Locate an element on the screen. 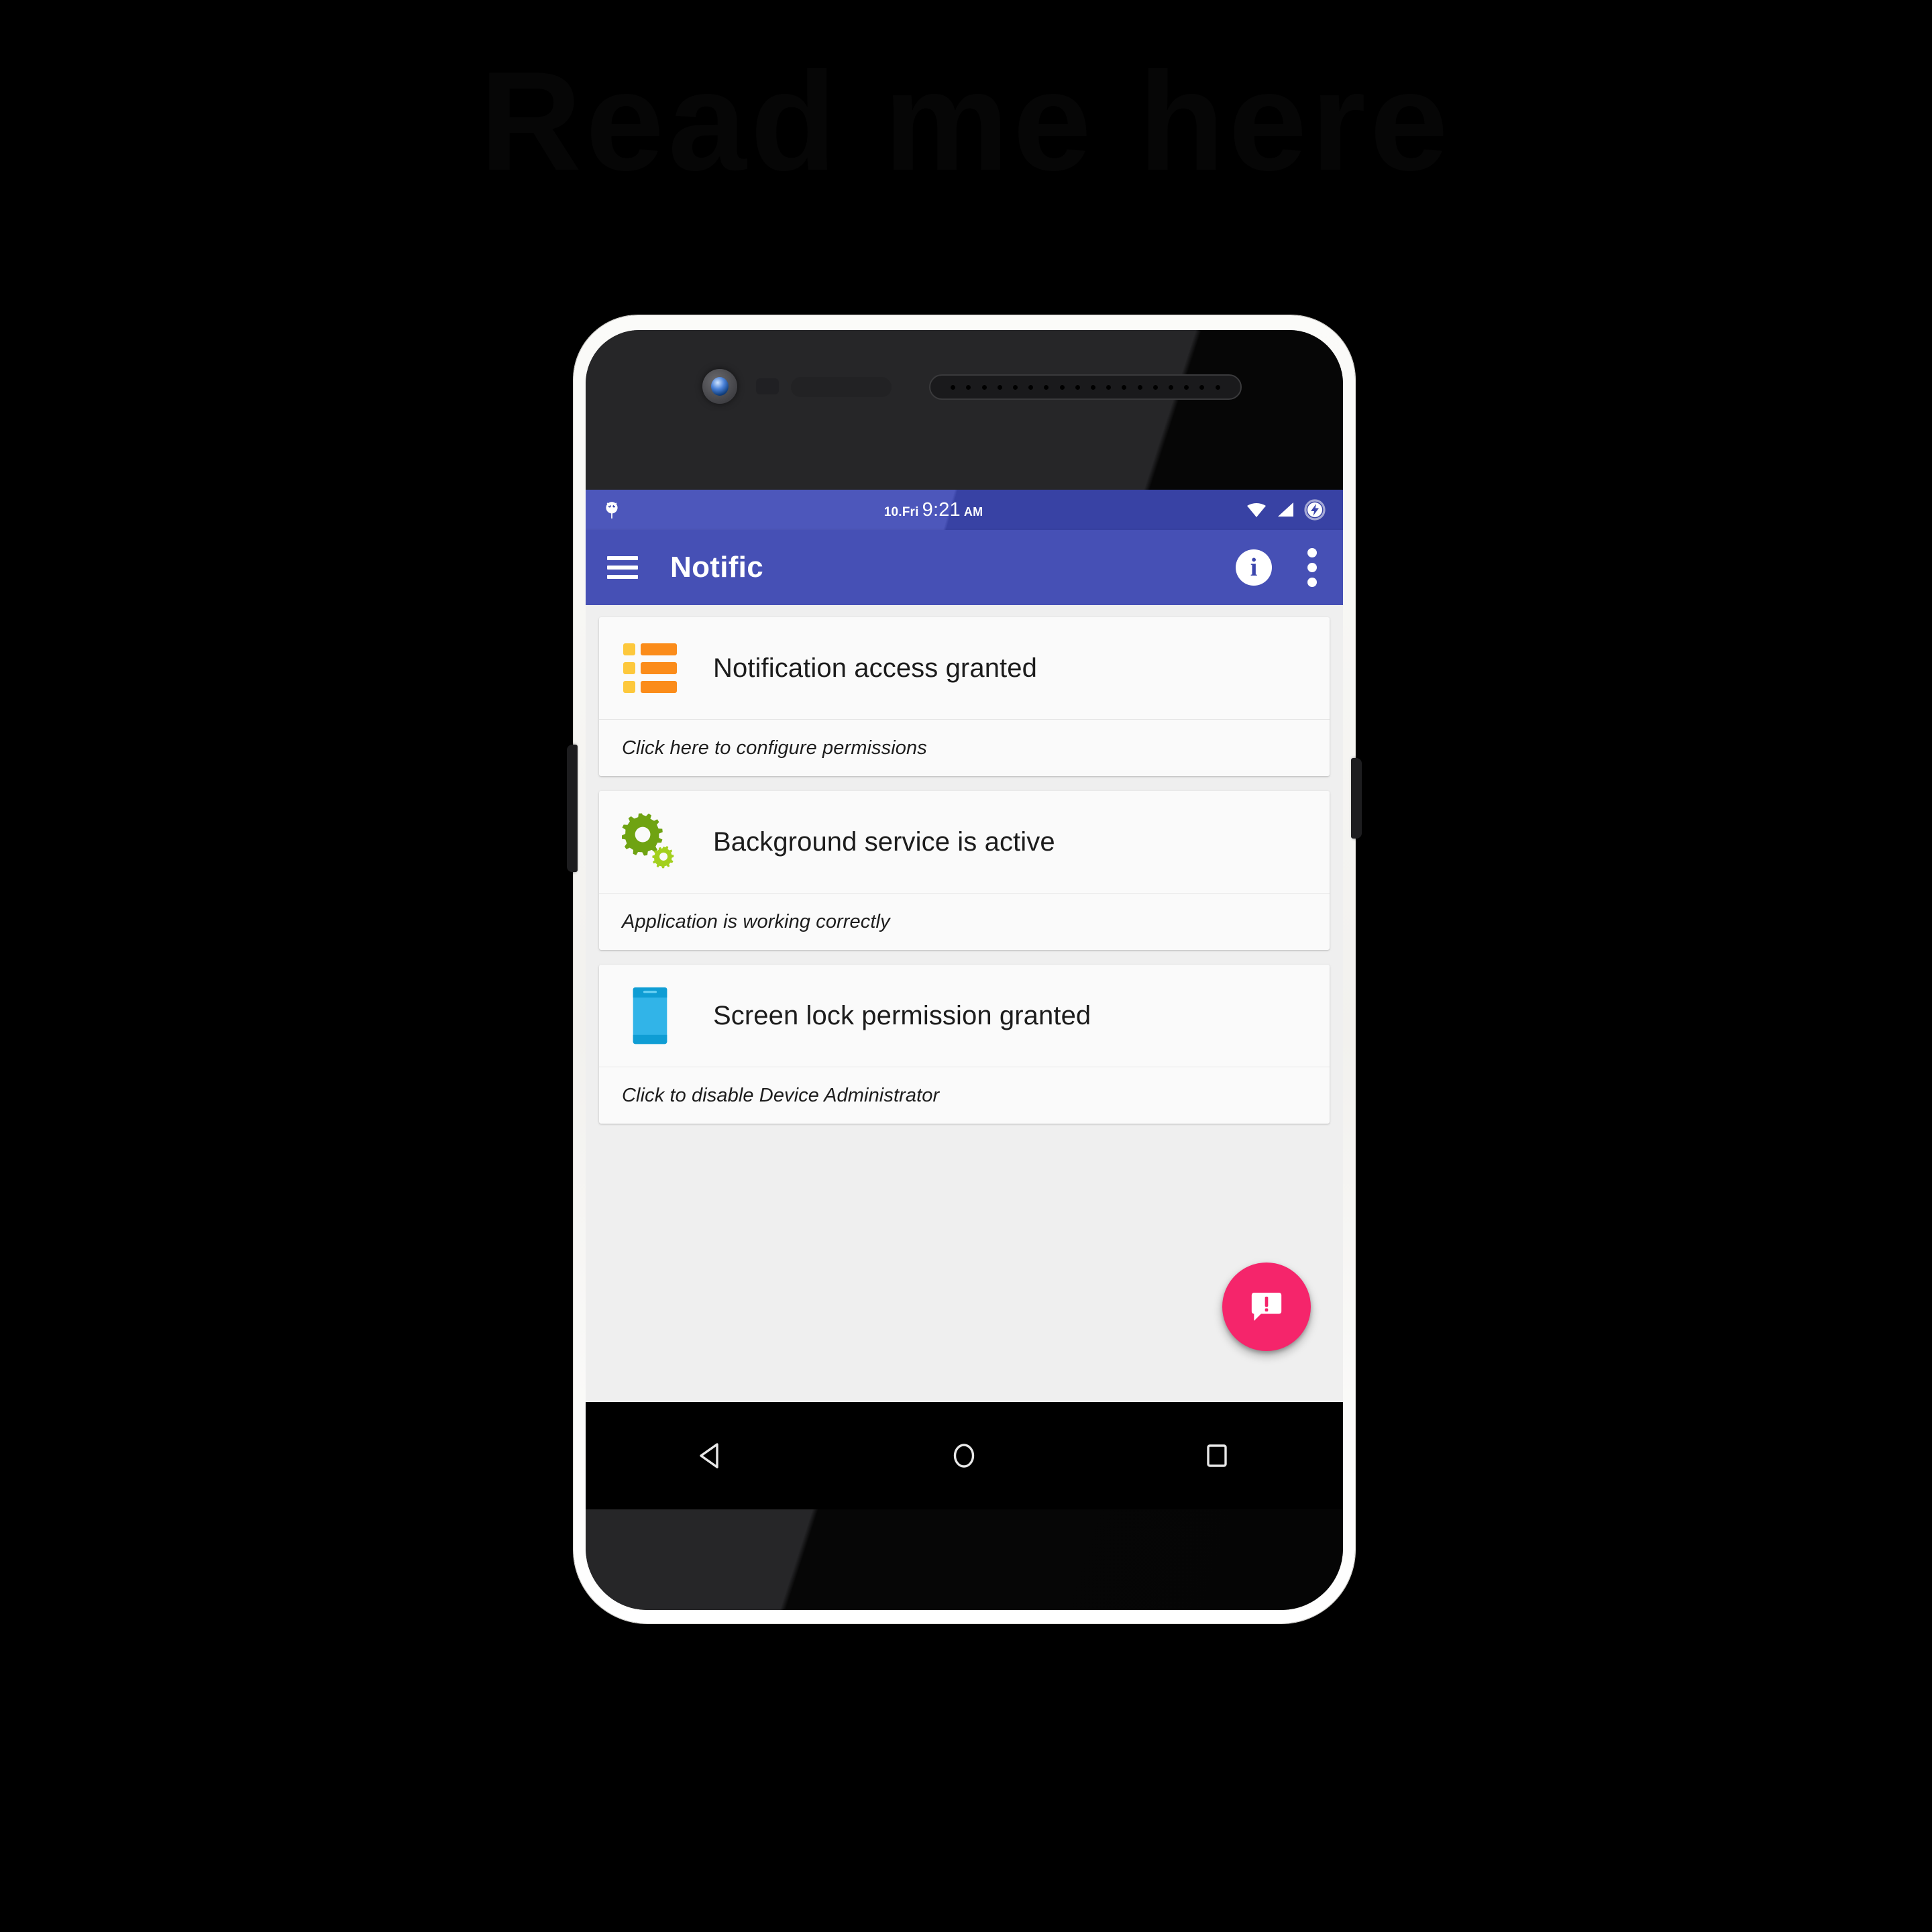 This screenshot has height=1932, width=1932. clock-meridiem: AM is located at coordinates (973, 511).